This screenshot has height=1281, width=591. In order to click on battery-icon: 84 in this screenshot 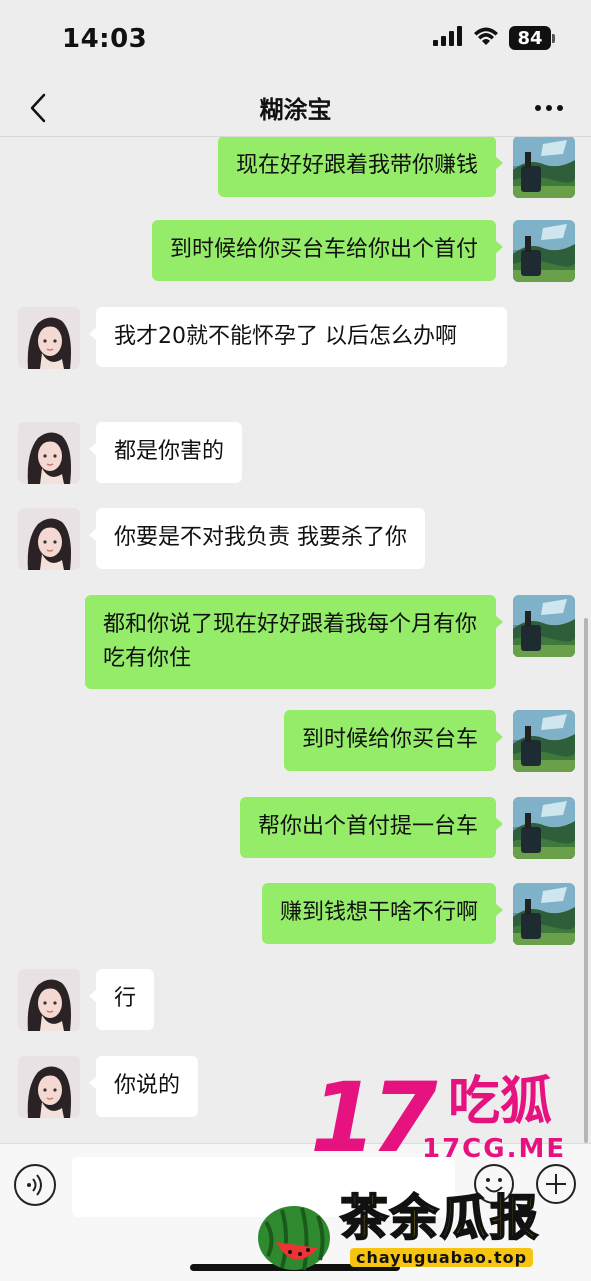, I will do `click(532, 38)`.